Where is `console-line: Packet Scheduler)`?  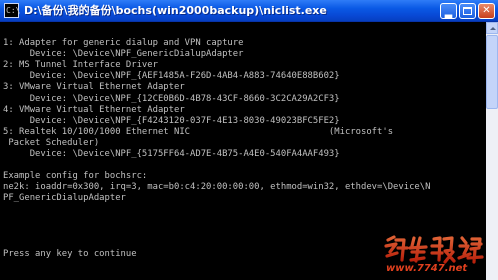 console-line: Packet Scheduler) is located at coordinates (51, 142).